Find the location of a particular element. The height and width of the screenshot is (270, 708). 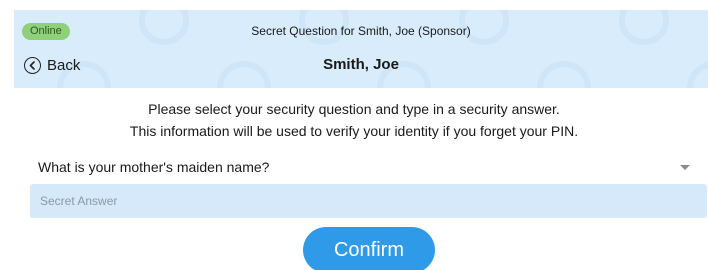

security-question-select: What is your mother's maiden name? is located at coordinates (362, 167).